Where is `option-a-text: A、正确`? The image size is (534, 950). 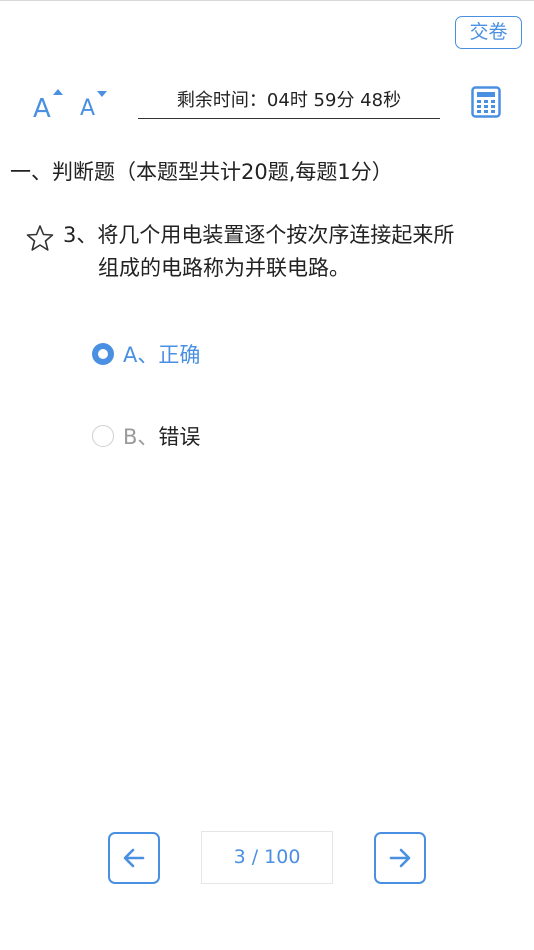 option-a-text: A、正确 is located at coordinates (161, 354).